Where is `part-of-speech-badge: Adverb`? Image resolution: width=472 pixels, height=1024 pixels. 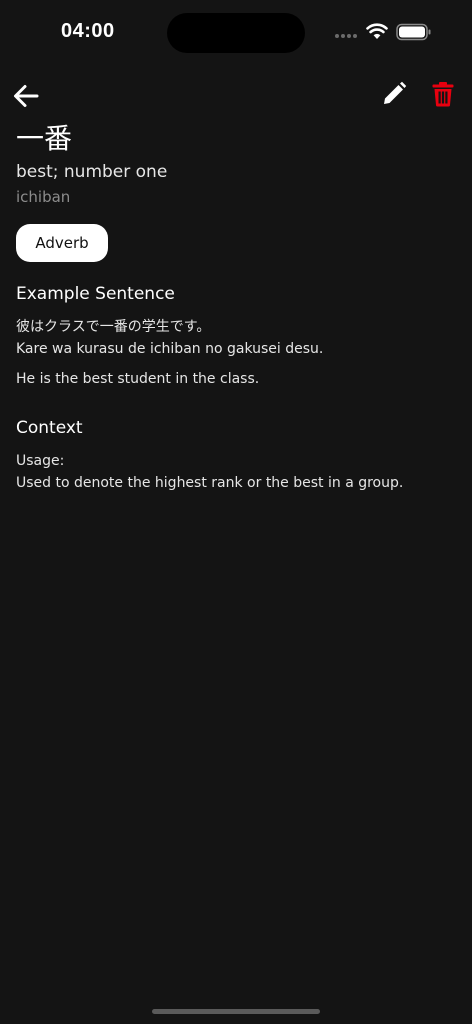 part-of-speech-badge: Adverb is located at coordinates (62, 243).